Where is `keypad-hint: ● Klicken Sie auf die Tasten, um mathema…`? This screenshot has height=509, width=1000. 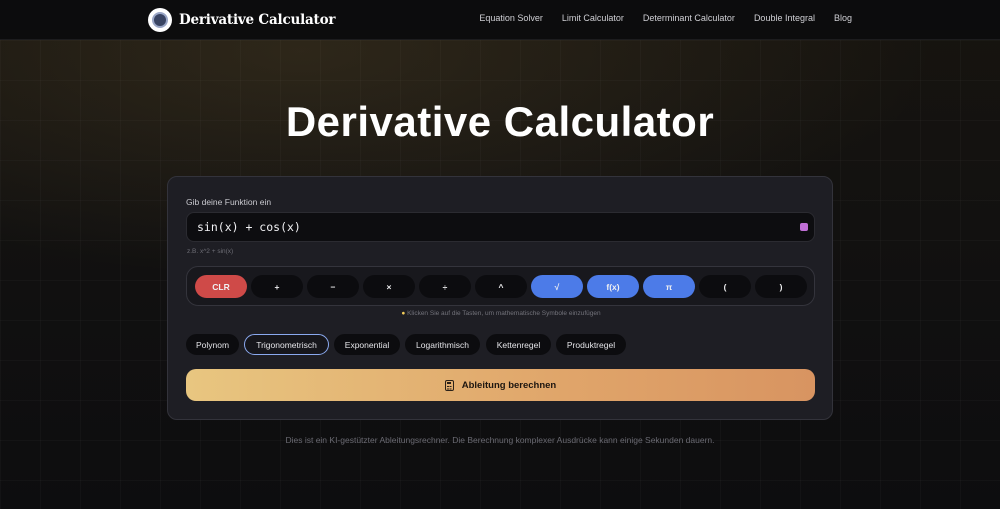
keypad-hint: ● Klicken Sie auf die Tasten, um mathema… is located at coordinates (501, 313).